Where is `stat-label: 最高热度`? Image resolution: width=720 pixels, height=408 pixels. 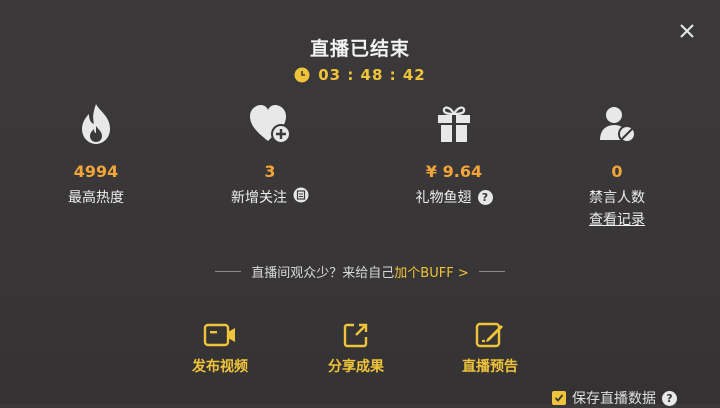 stat-label: 最高热度 is located at coordinates (96, 198).